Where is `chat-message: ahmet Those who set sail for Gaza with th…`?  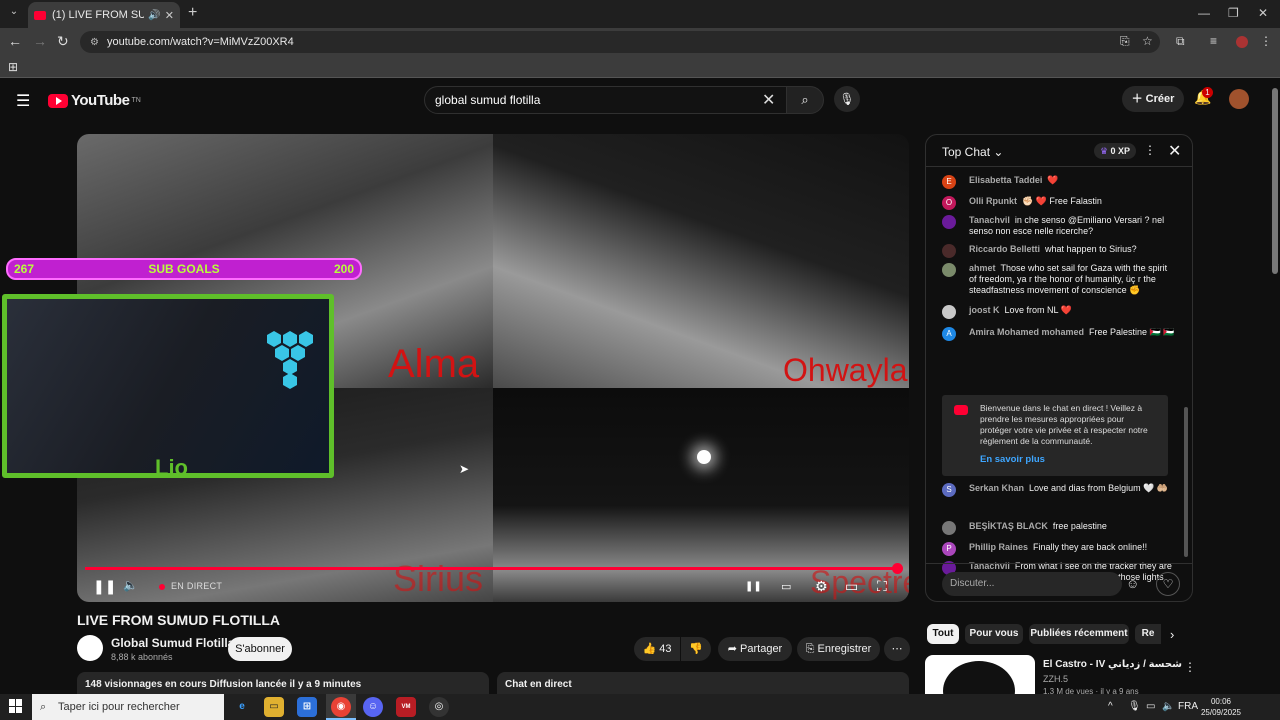
chat-message: ahmet Those who set sail for Gaza with th… is located at coordinates (1059, 279).